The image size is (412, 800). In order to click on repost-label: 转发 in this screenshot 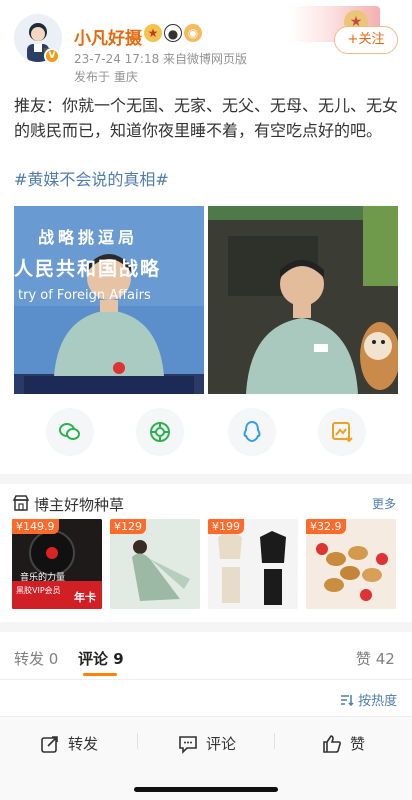, I will do `click(83, 744)`.